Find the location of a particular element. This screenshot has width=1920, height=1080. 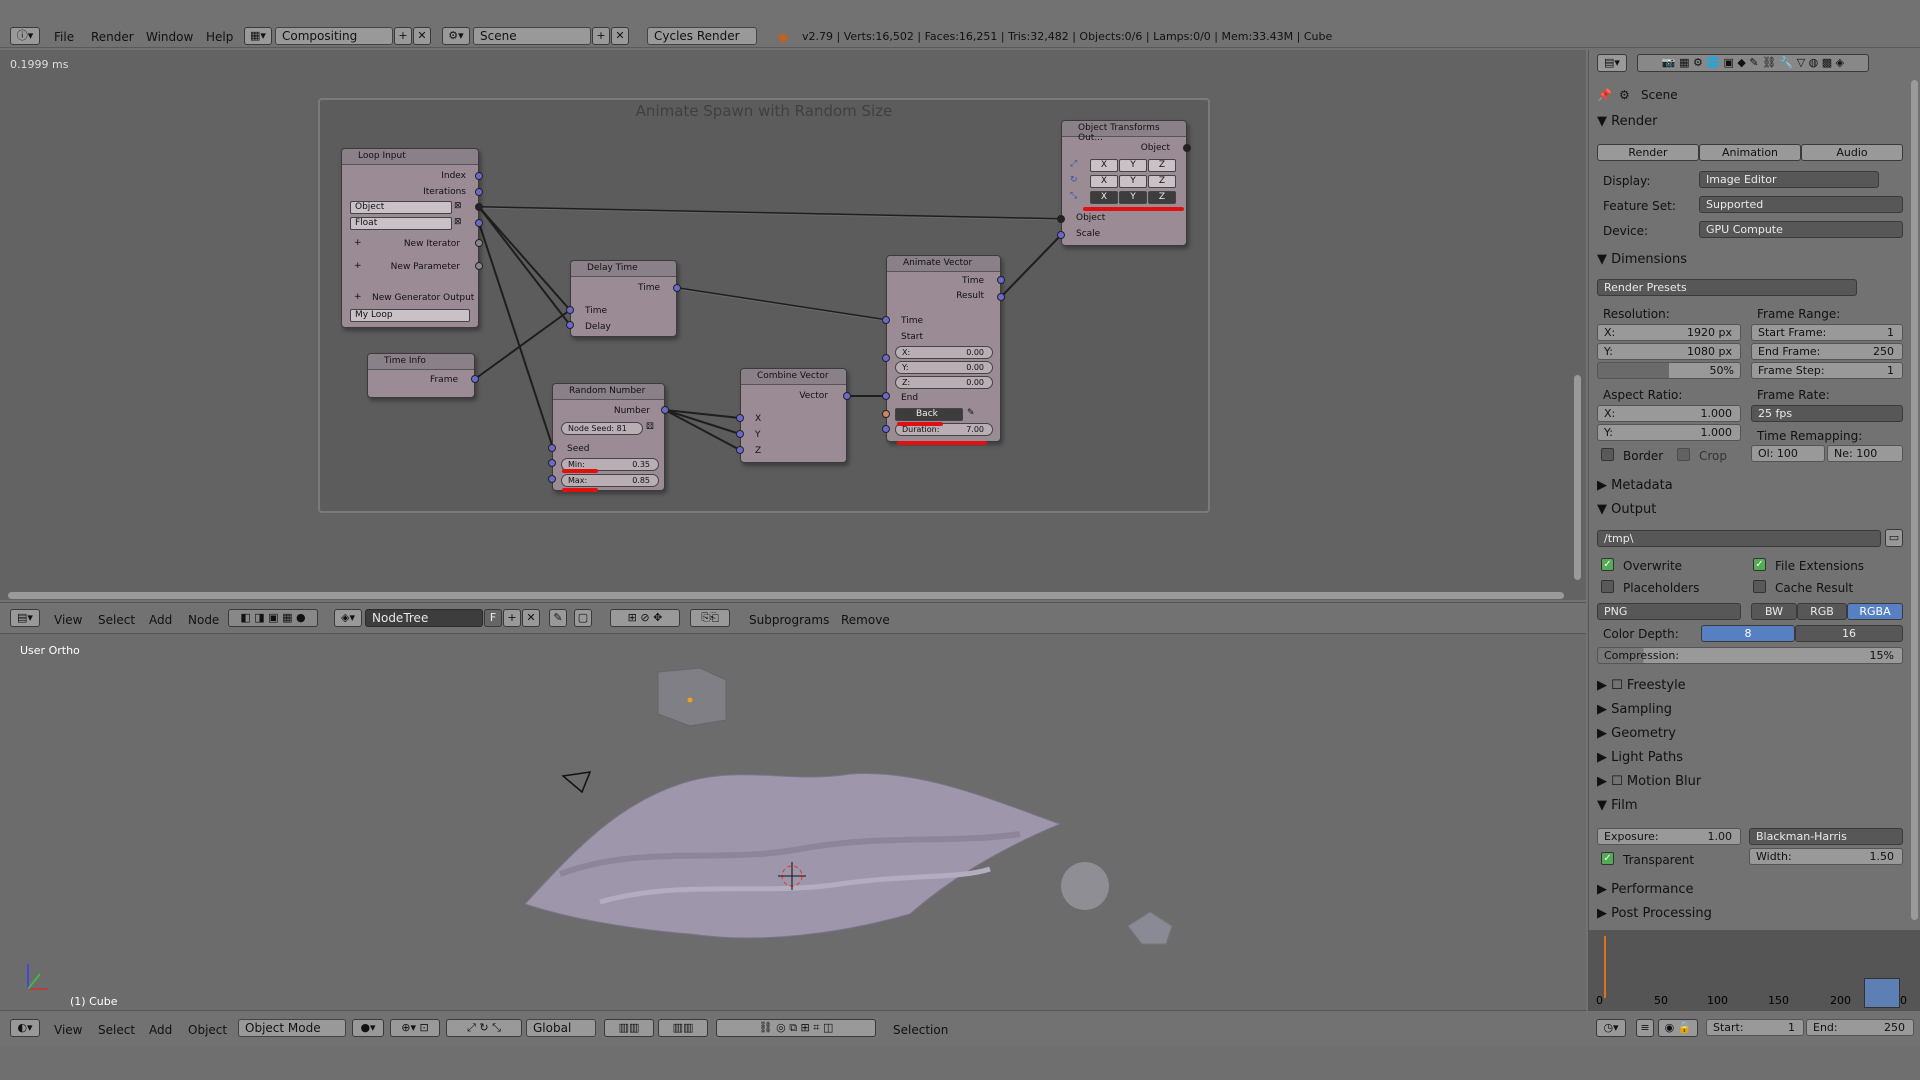

transparent-checkbox: ✓ is located at coordinates (1607, 858).